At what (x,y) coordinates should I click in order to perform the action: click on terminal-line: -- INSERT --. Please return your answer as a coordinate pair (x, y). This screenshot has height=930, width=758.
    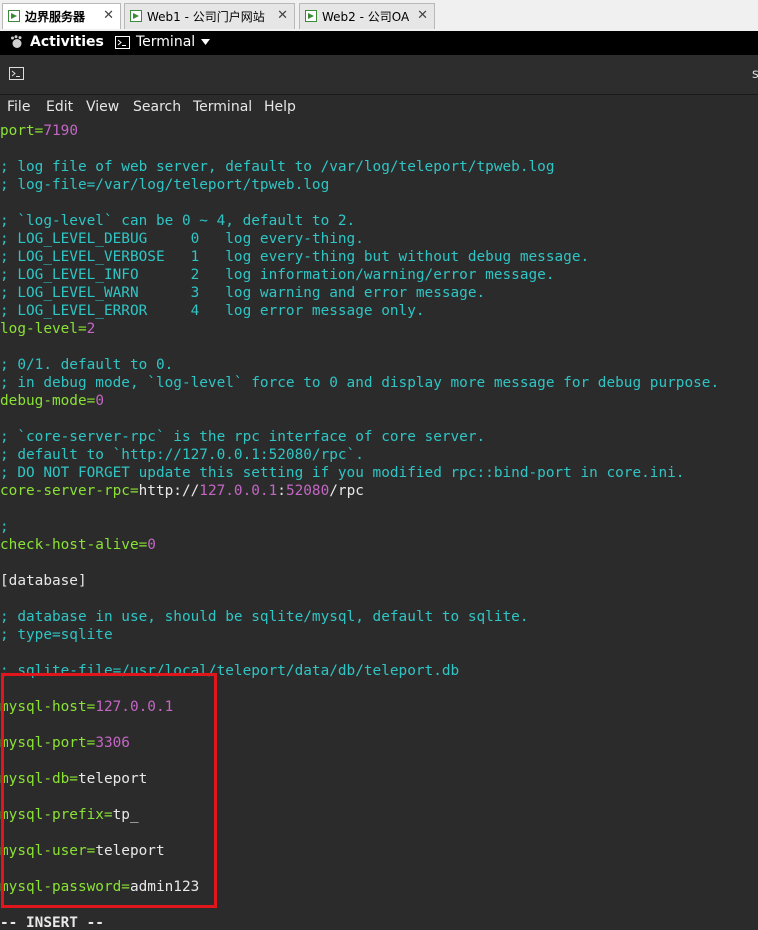
    Looking at the image, I should click on (52, 922).